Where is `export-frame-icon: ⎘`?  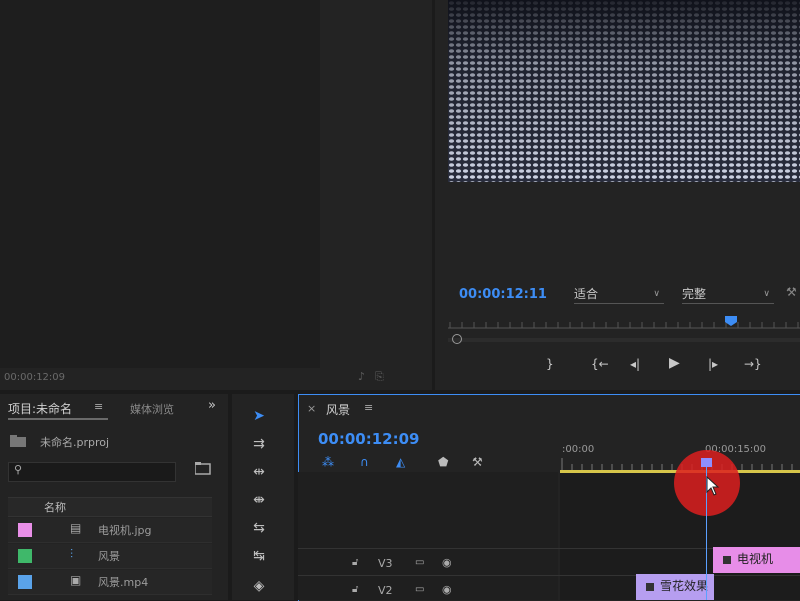
export-frame-icon: ⎘ is located at coordinates (384, 376).